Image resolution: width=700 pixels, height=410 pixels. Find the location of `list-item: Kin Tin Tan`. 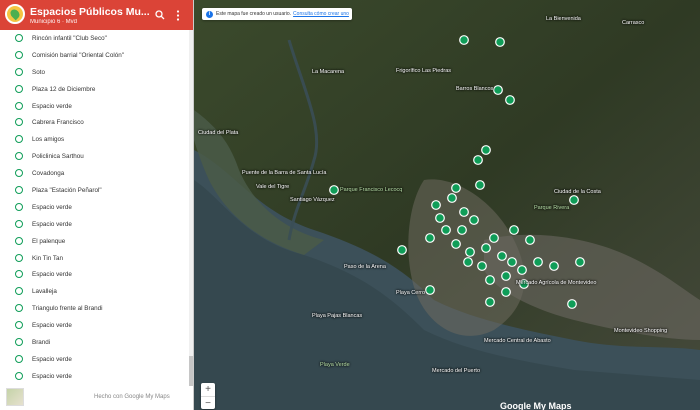

list-item: Kin Tin Tan is located at coordinates (95, 258).